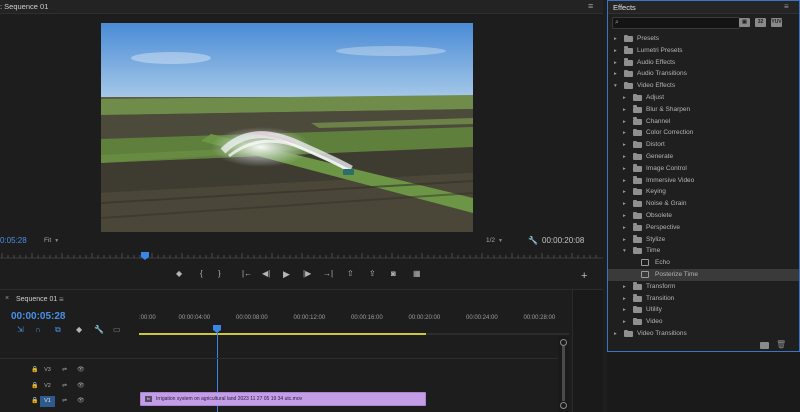 The image size is (800, 412). What do you see at coordinates (393, 273) in the screenshot?
I see `export-frame-icon: ◙` at bounding box center [393, 273].